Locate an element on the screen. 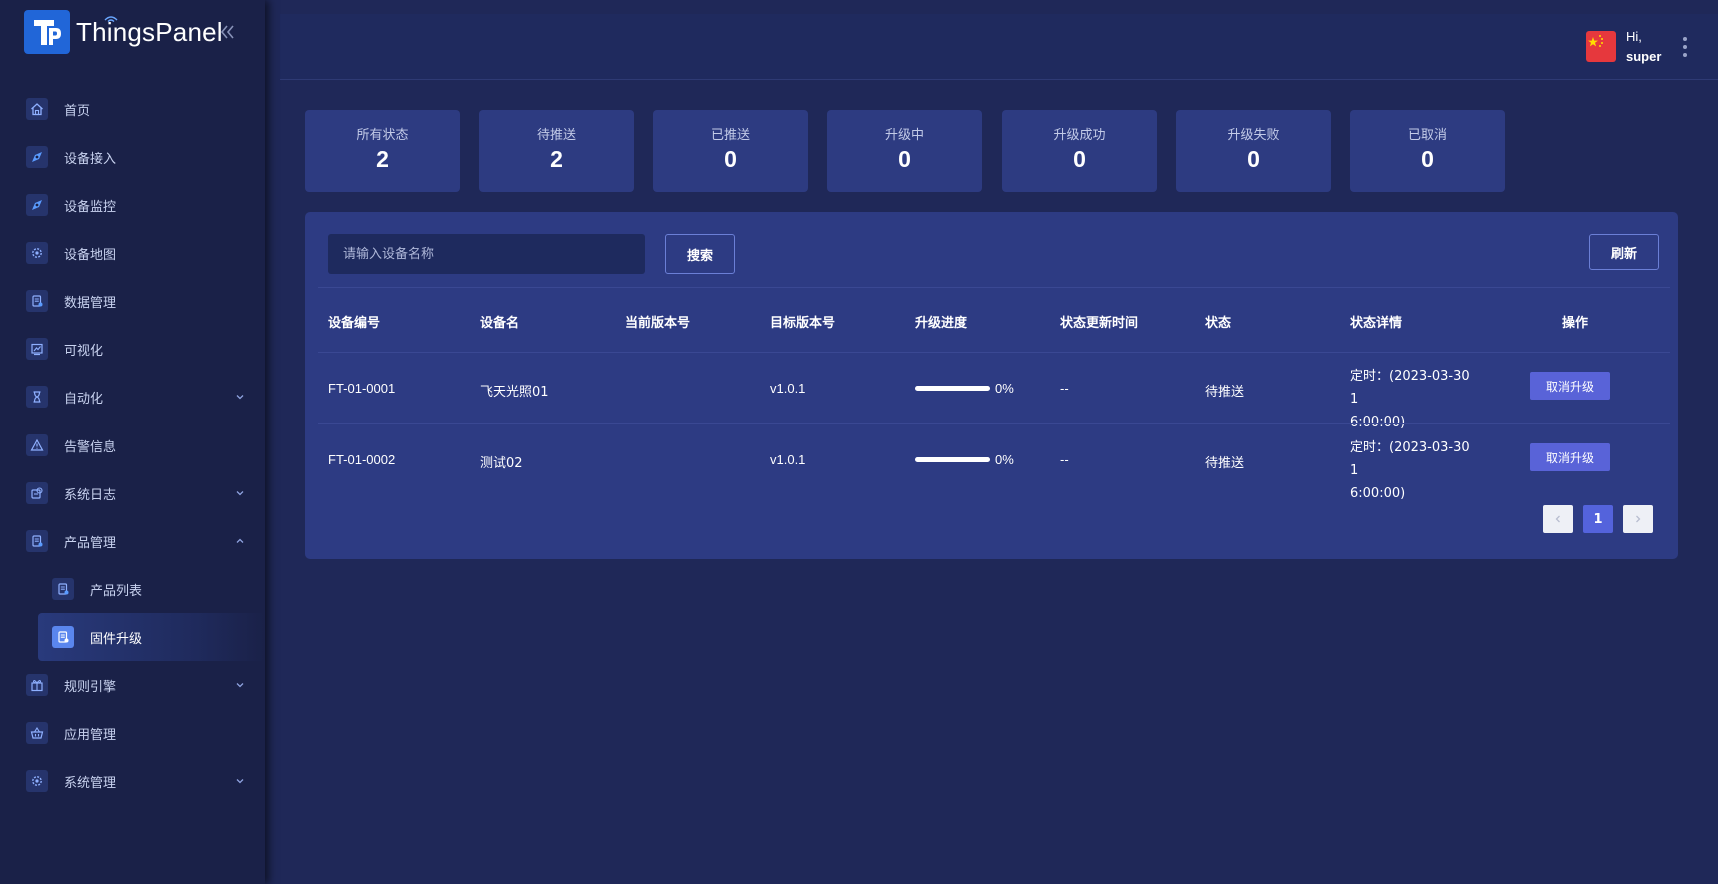 This screenshot has height=884, width=1718. stat-card-cancelled: 已取消 0 is located at coordinates (1427, 151).